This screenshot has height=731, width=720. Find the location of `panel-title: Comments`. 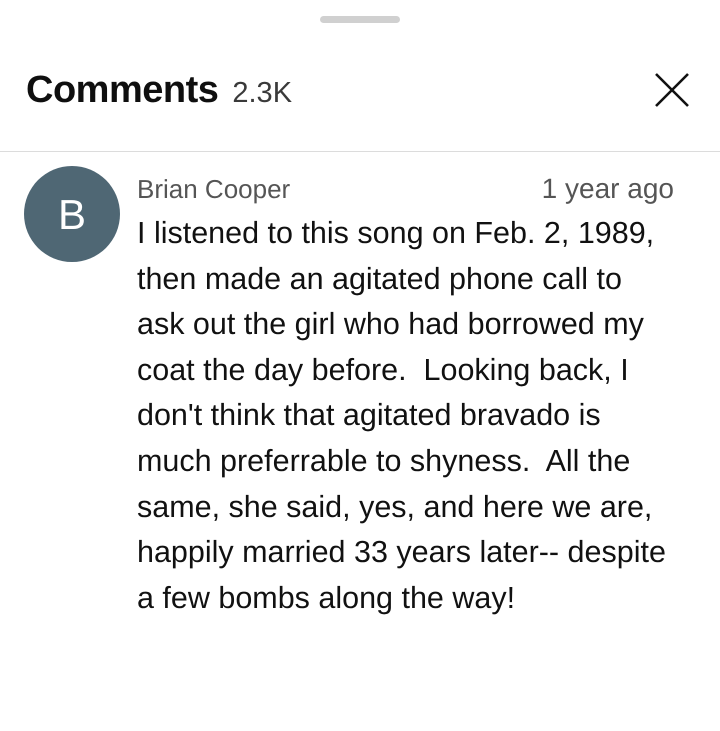

panel-title: Comments is located at coordinates (122, 90).